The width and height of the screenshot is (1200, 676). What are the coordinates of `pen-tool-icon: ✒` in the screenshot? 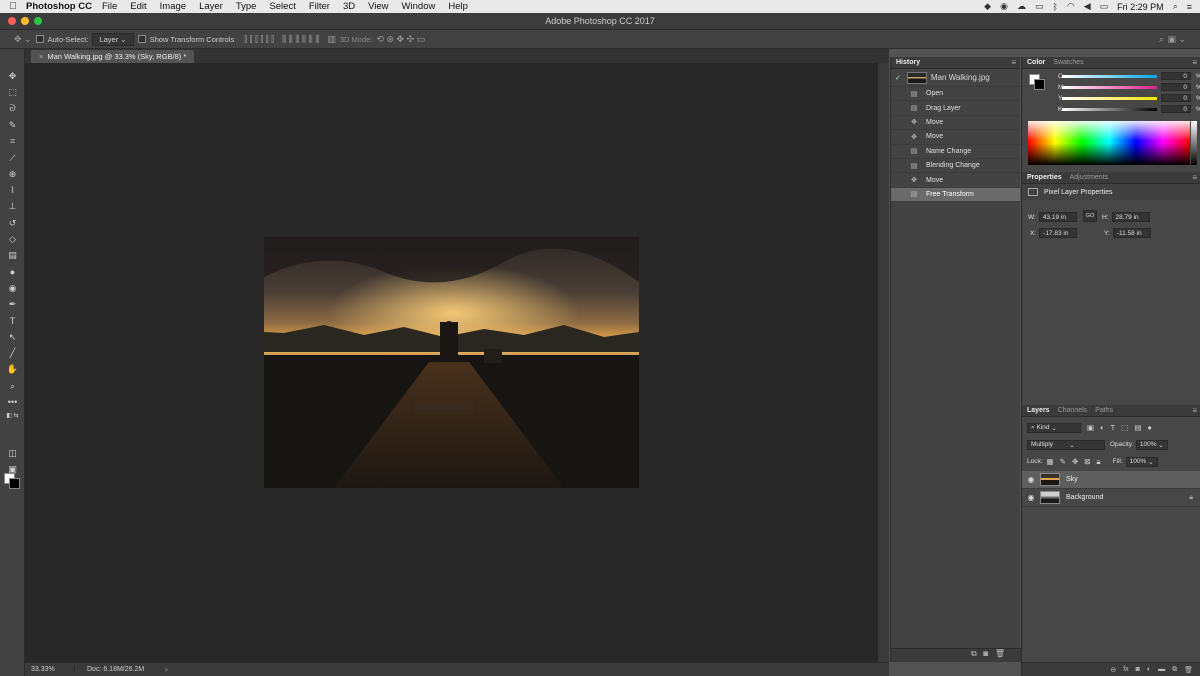 It's located at (12, 304).